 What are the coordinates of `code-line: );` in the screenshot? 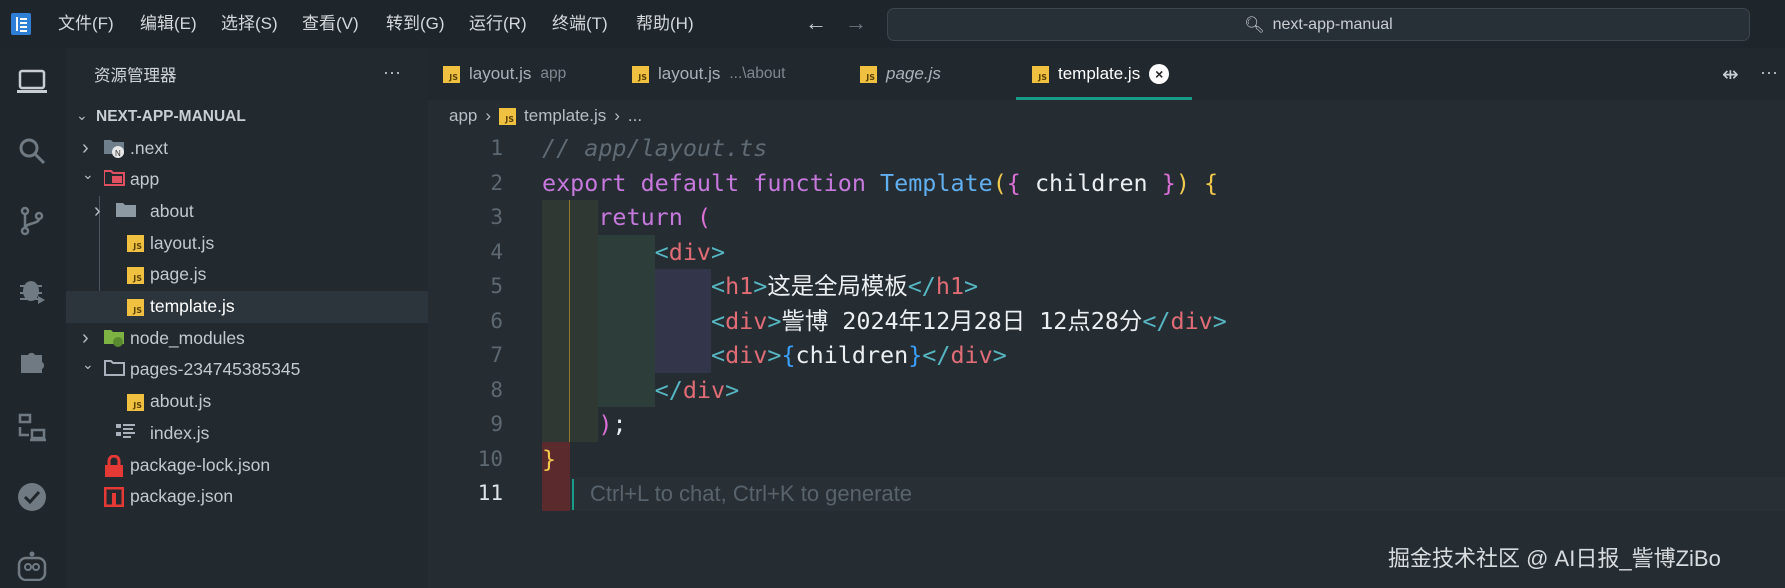 It's located at (584, 424).